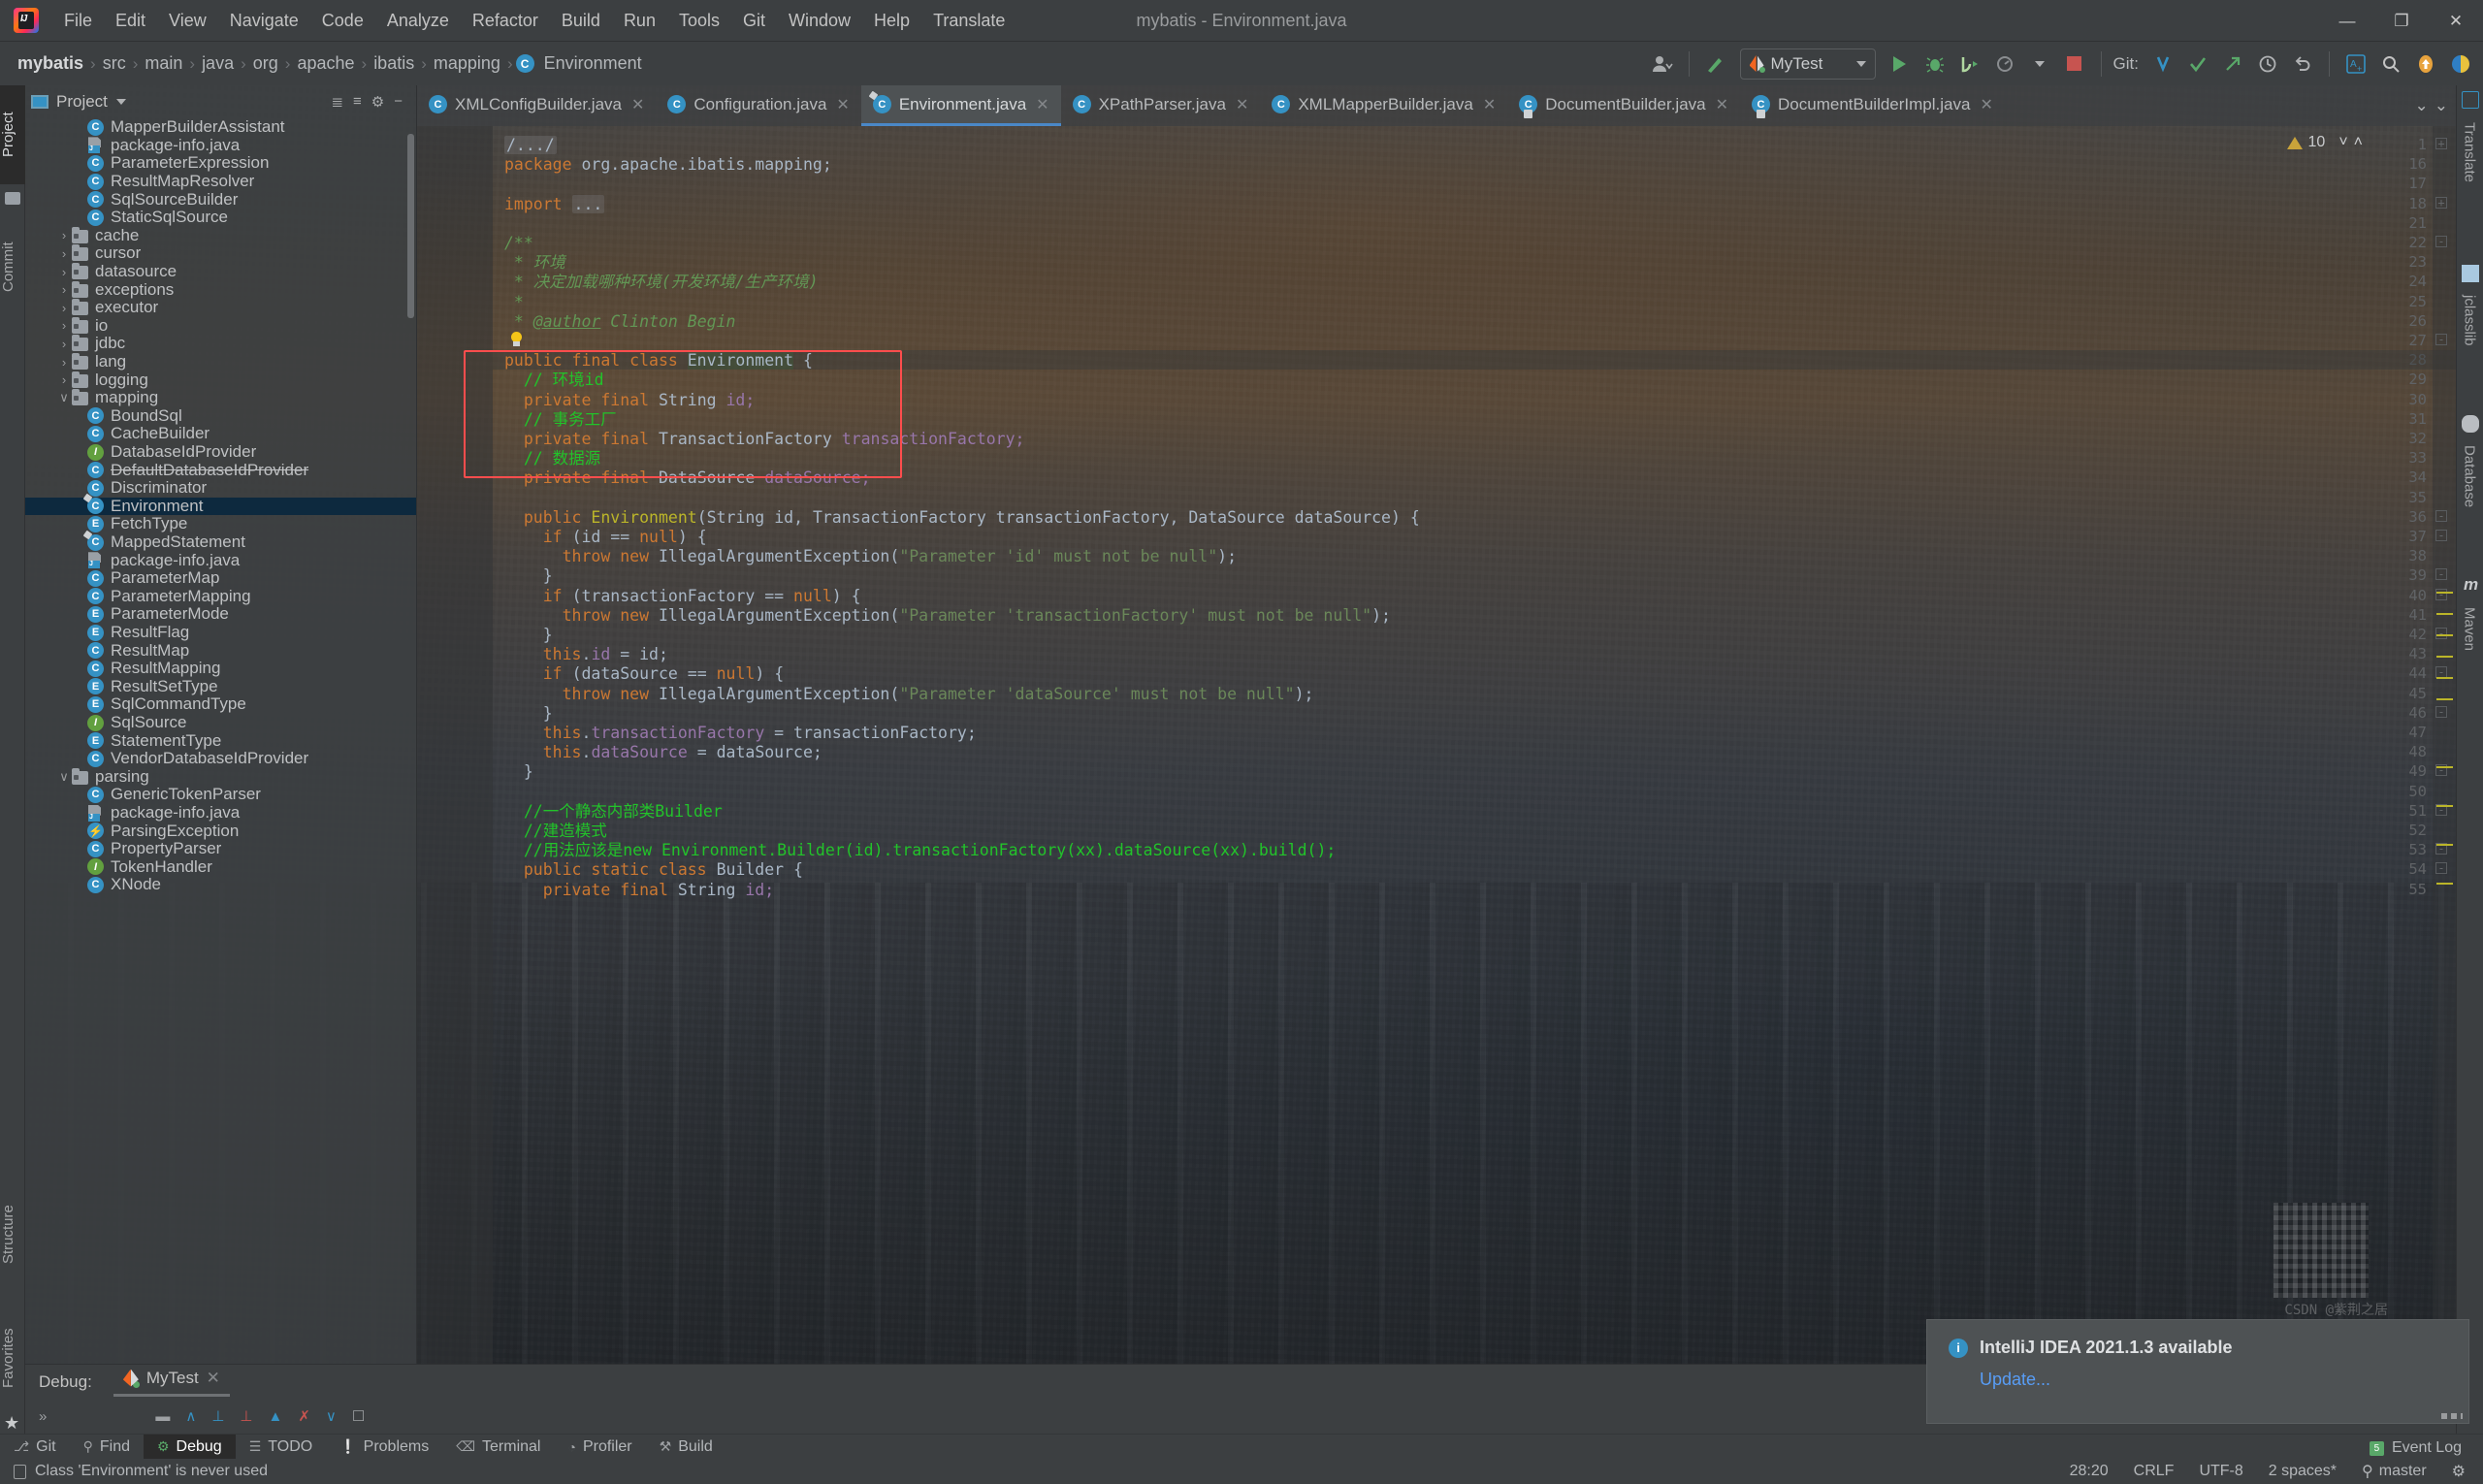  I want to click on tree-item-resultsettype: E ResultSetType, so click(221, 686).